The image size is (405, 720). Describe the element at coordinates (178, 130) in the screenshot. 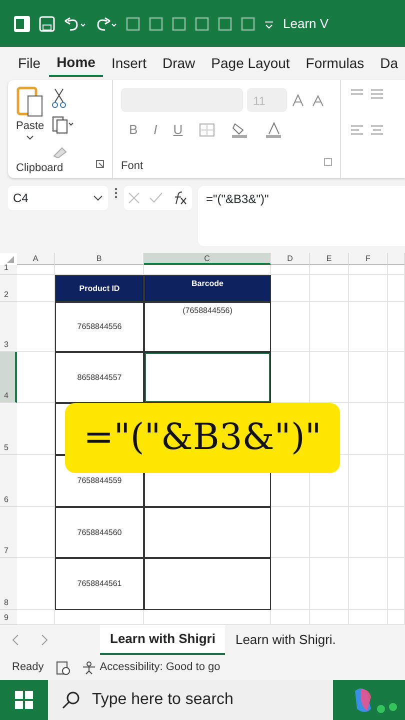

I see `underline-button: U` at that location.